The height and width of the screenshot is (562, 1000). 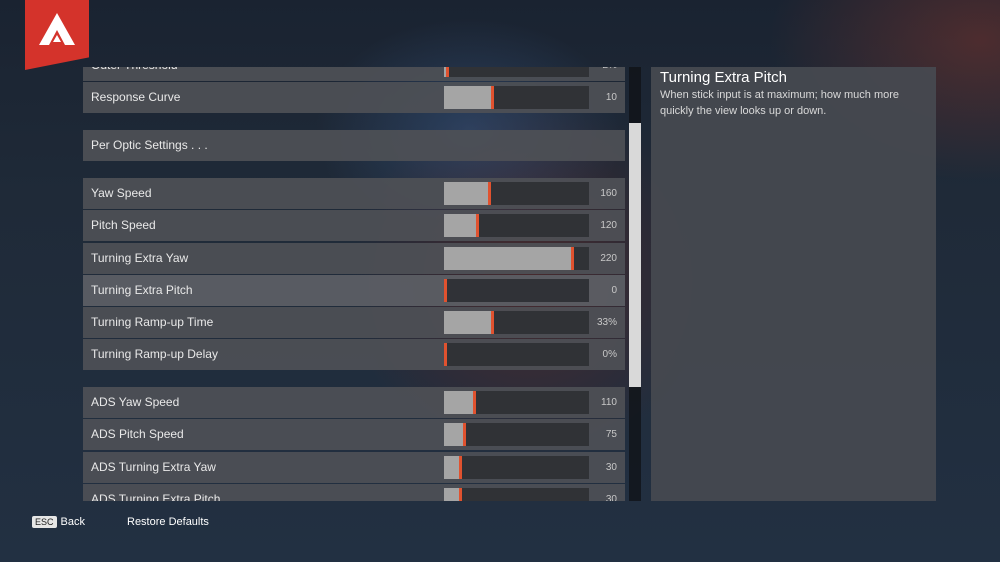 I want to click on setting-row: Response Curve 10, so click(x=354, y=97).